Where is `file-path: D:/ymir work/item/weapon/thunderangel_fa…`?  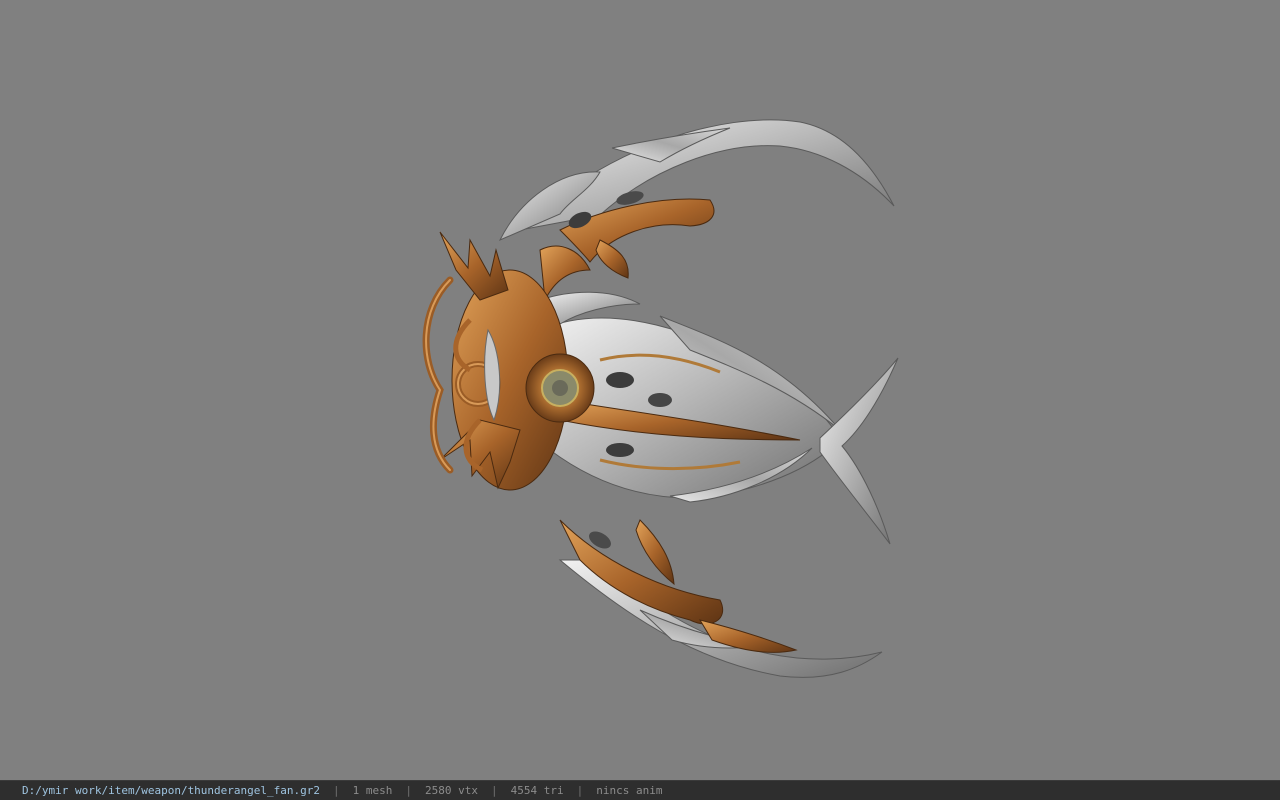 file-path: D:/ymir work/item/weapon/thunderangel_fa… is located at coordinates (171, 790).